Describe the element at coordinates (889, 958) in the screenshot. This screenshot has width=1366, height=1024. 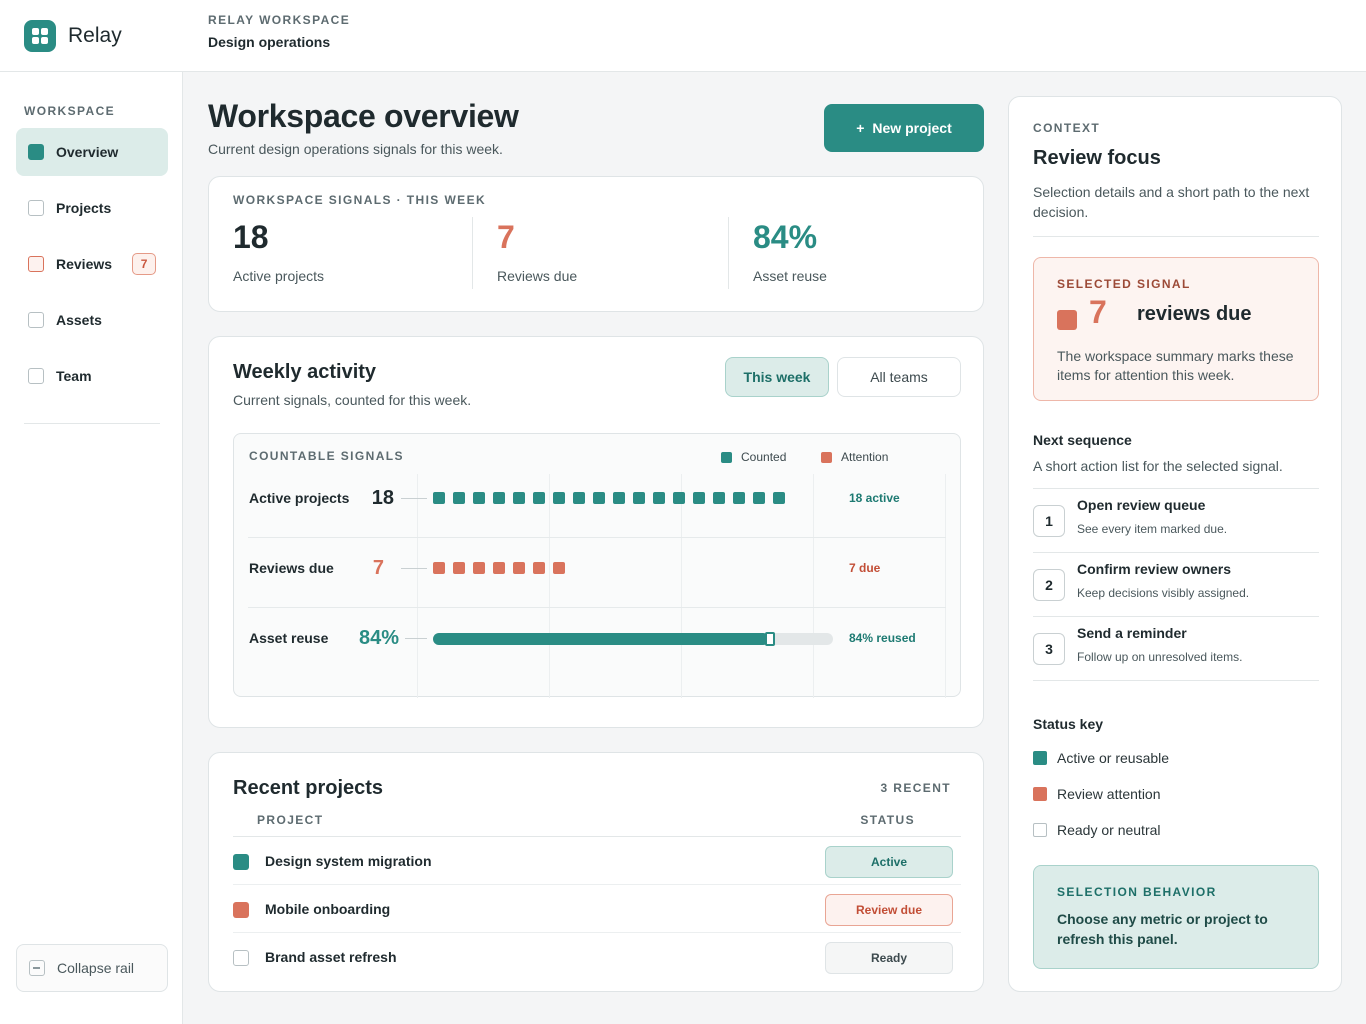
I see `status-badge: Ready` at that location.